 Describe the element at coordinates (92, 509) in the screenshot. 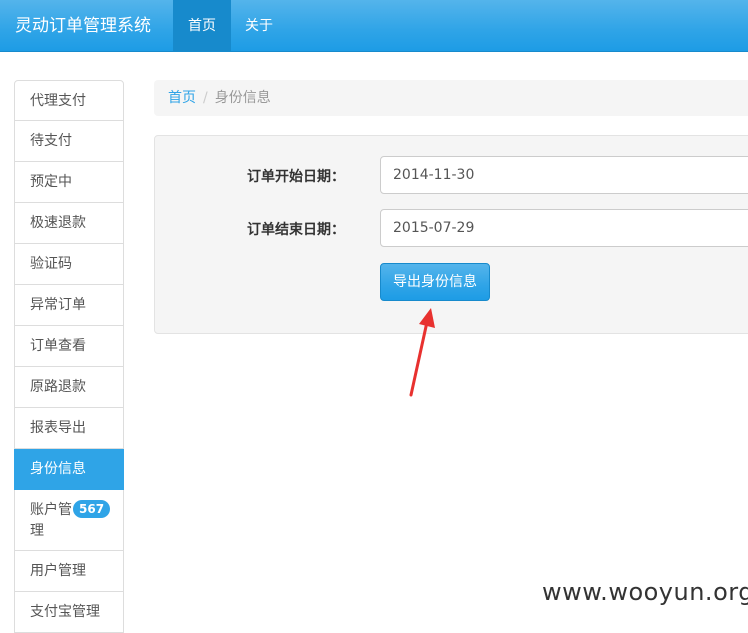

I see `count-badge: 567` at that location.